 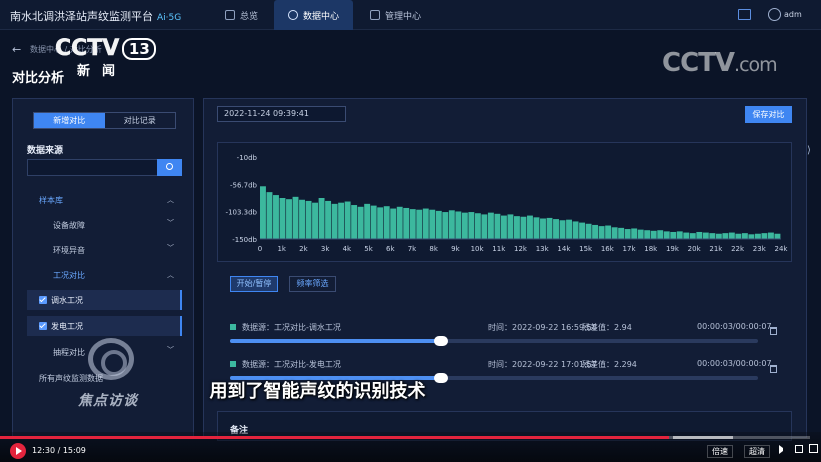 I want to click on cctv-com-watermark: CCTV.com, so click(x=720, y=63).